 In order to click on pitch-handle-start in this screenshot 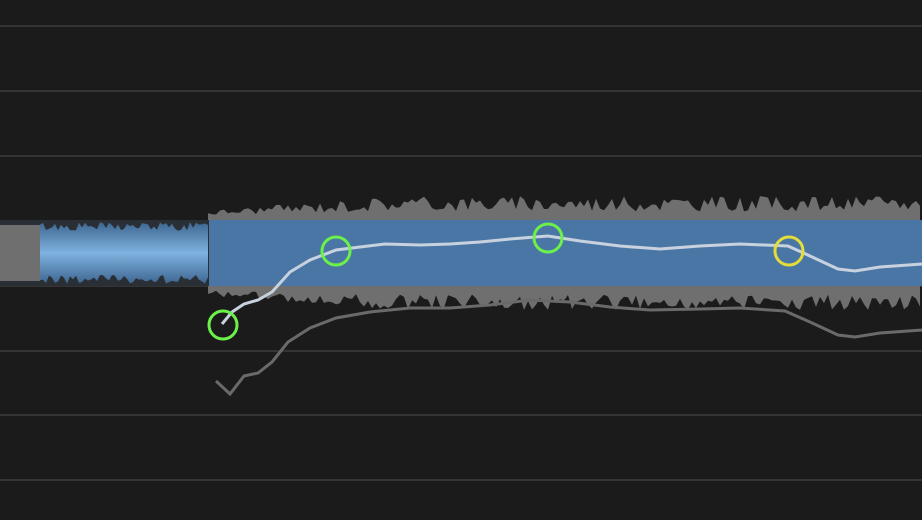, I will do `click(223, 325)`.